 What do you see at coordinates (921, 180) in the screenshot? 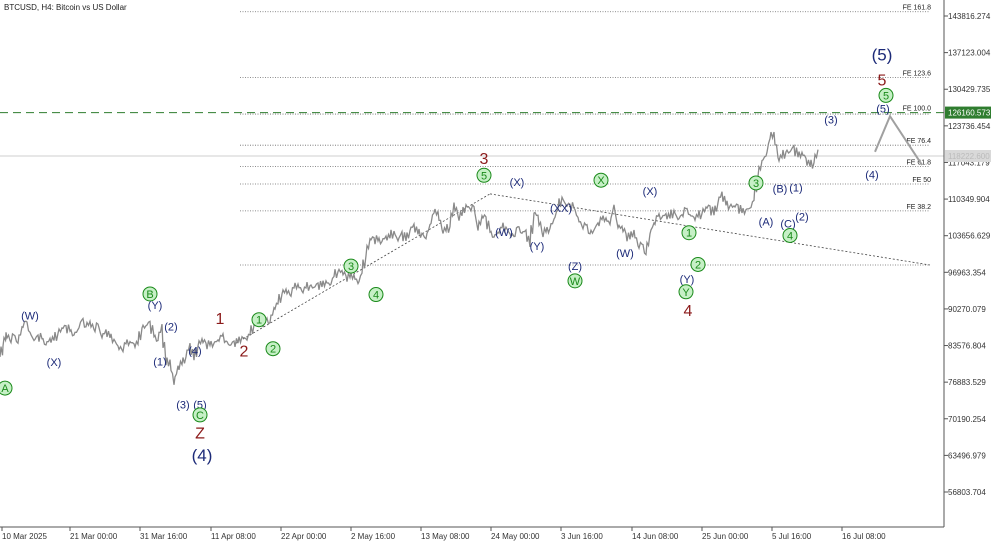
I see `fib-level-label: FE 50` at bounding box center [921, 180].